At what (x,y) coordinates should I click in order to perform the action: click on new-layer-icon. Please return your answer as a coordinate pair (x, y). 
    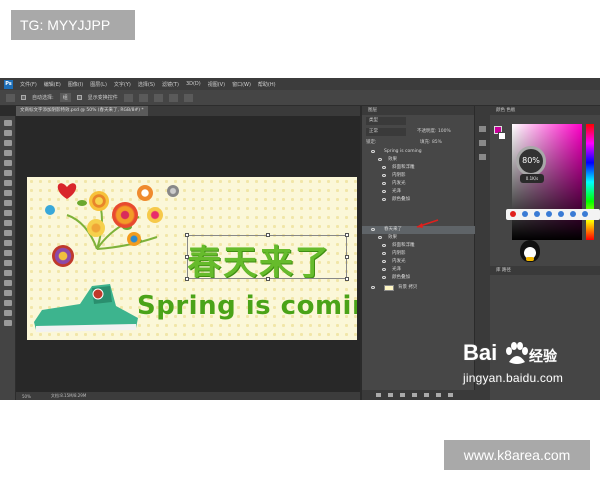
    Looking at the image, I should click on (438, 395).